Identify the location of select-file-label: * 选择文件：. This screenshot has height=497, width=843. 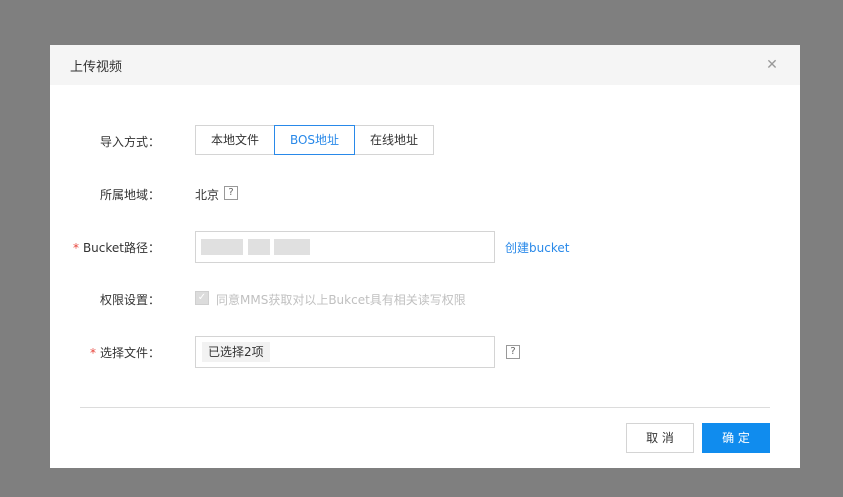
(105, 352).